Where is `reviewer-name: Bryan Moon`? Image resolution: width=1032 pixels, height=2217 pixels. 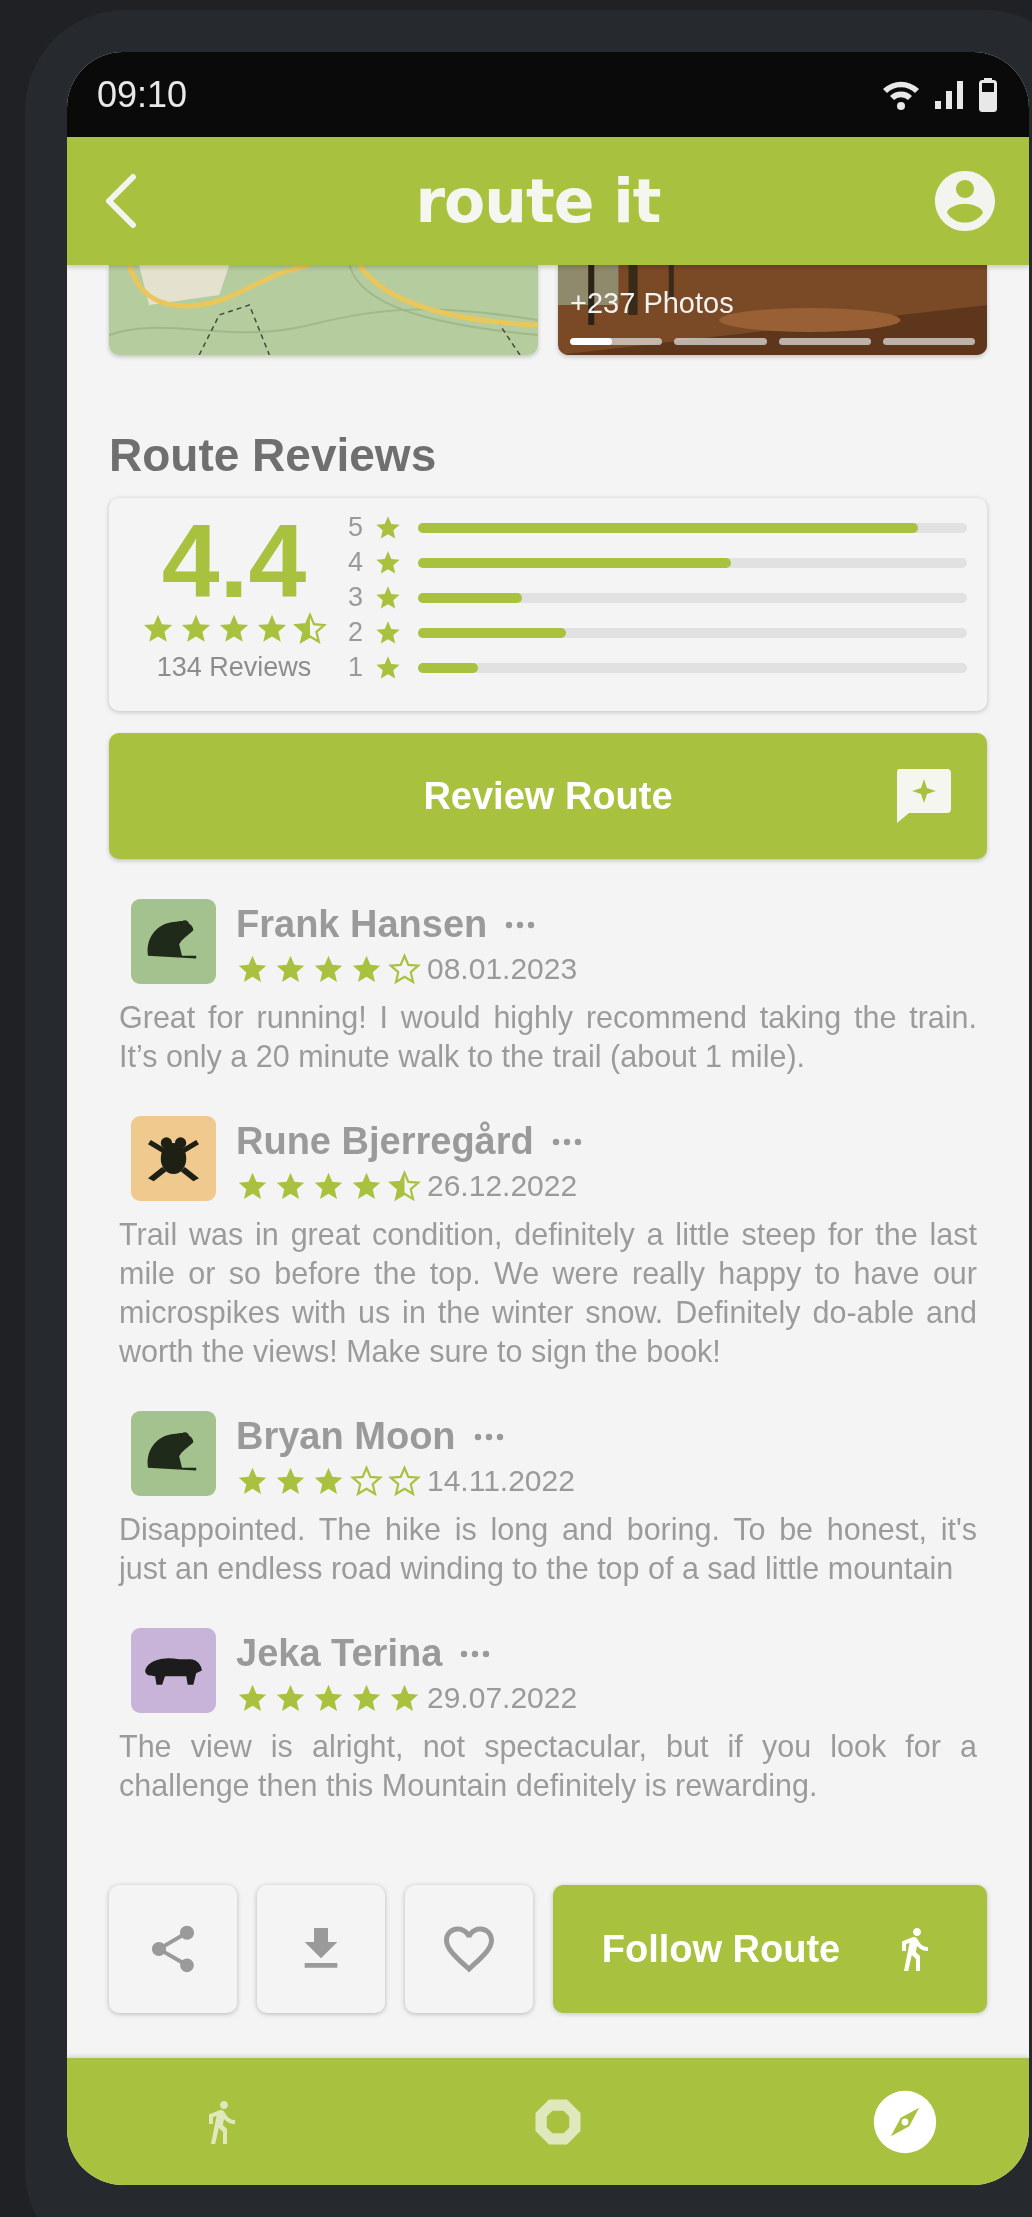 reviewer-name: Bryan Moon is located at coordinates (346, 1436).